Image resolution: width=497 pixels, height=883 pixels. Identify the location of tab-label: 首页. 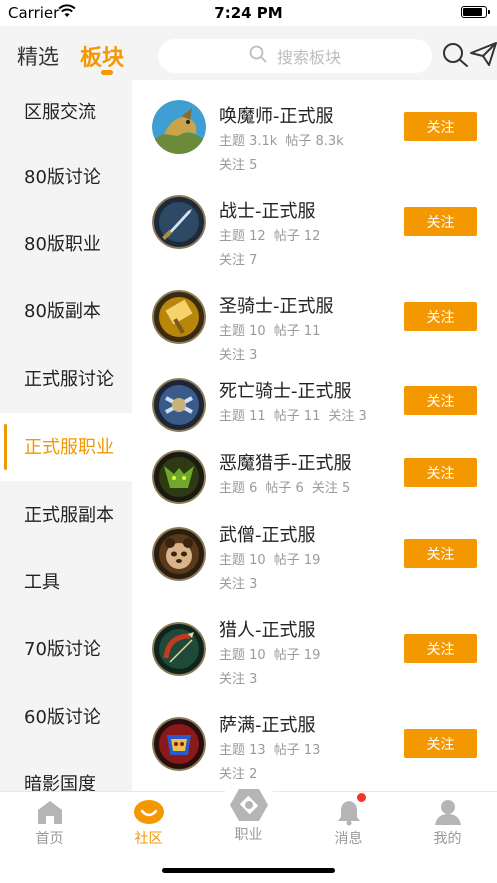
(49, 839).